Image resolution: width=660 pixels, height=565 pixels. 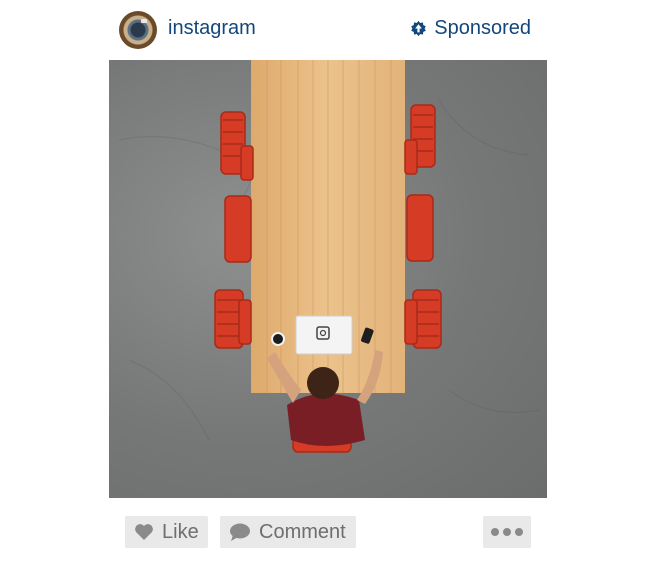 I want to click on post-header: instagram Sponsored, so click(x=330, y=30).